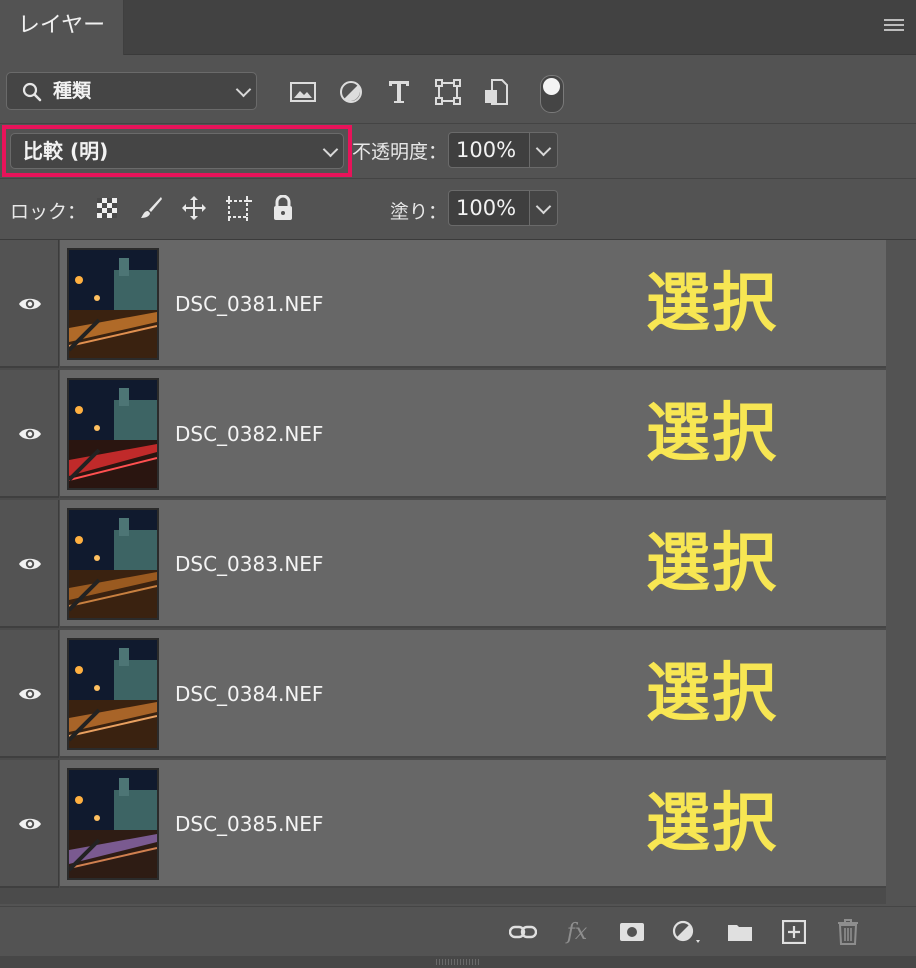 The image size is (916, 968). Describe the element at coordinates (62, 27) in the screenshot. I see `tab-layers: レイヤー` at that location.